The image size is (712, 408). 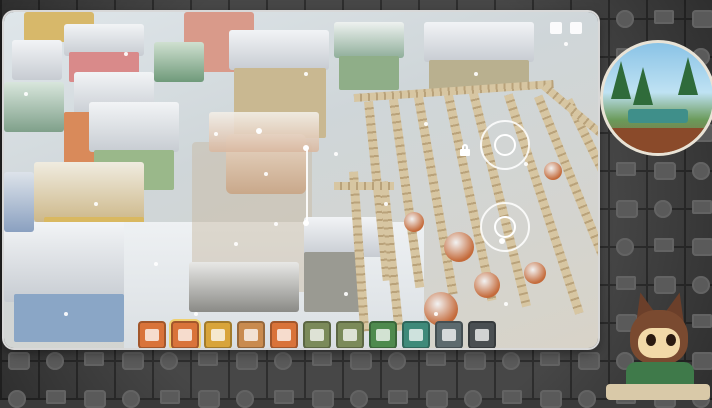 I want to click on ring-handle, so click(x=502, y=241).